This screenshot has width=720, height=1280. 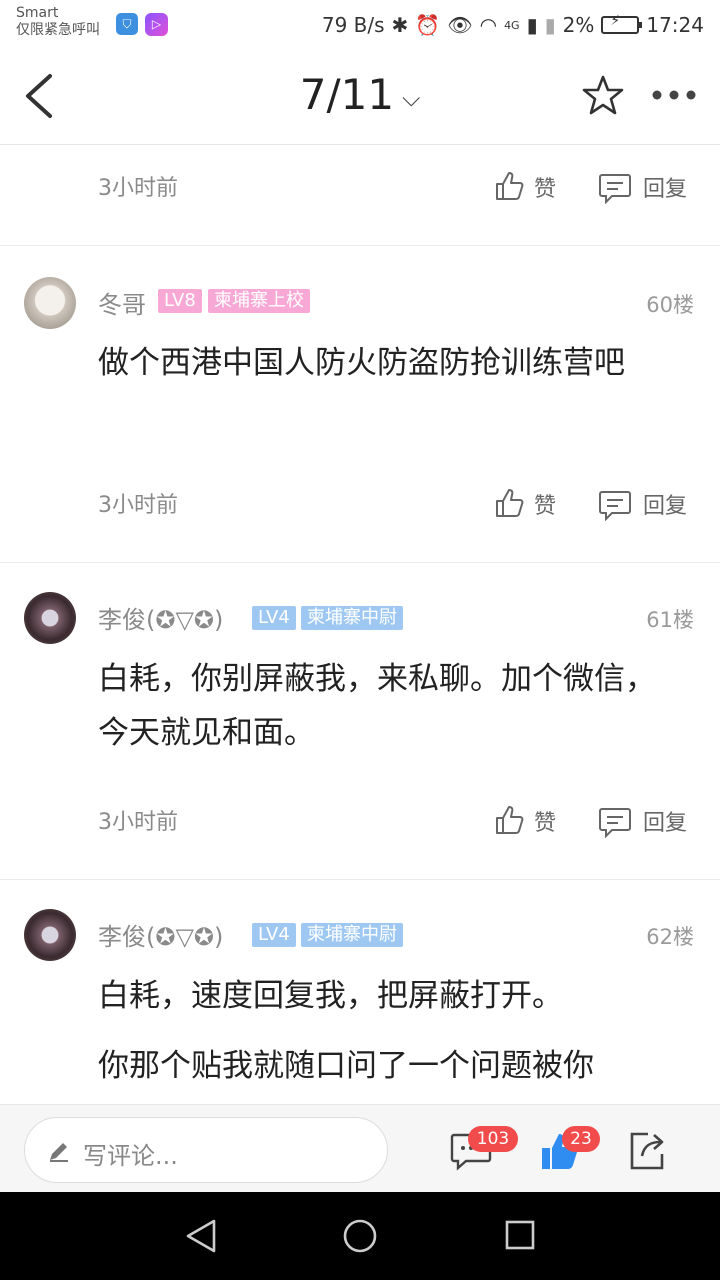 What do you see at coordinates (346, 1066) in the screenshot?
I see `comment-content-continued: 你那个贴我就随口问了一个问题被你` at bounding box center [346, 1066].